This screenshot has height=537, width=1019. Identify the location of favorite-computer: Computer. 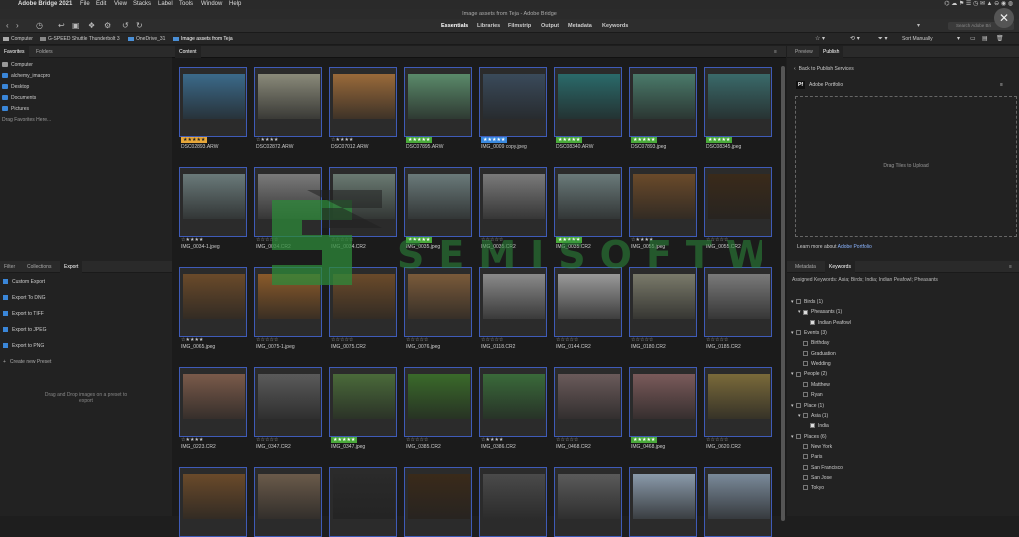
(17, 65).